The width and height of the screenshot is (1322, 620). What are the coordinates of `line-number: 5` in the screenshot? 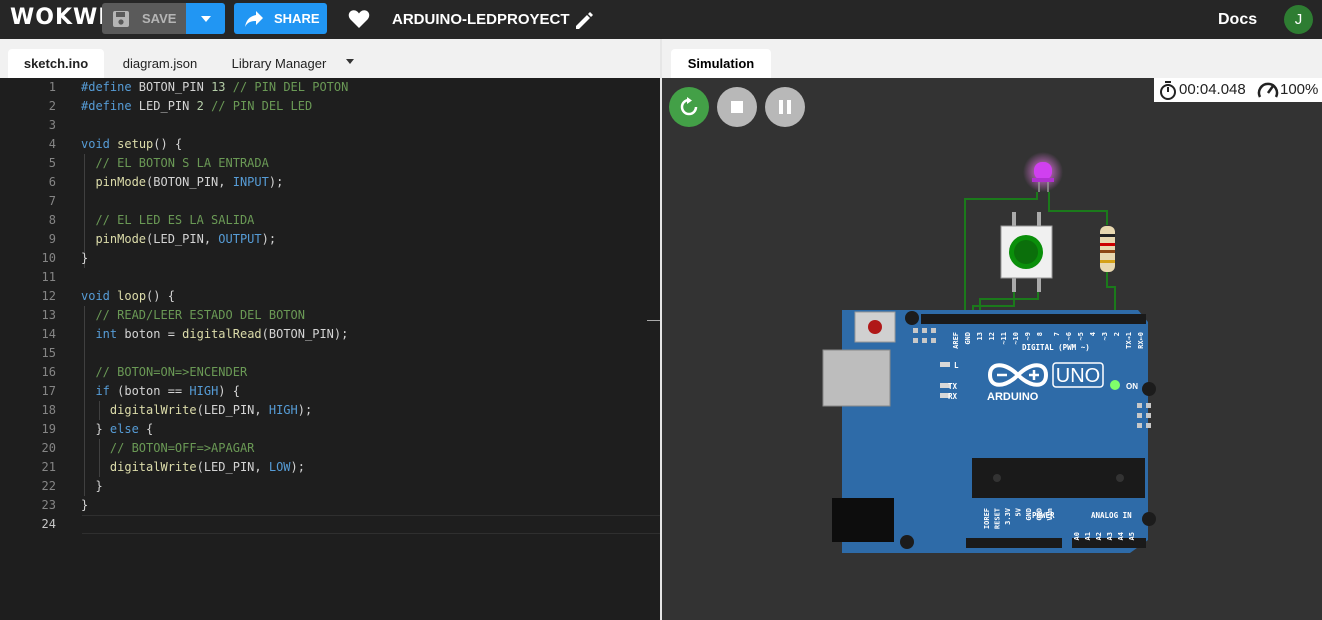 It's located at (52, 163).